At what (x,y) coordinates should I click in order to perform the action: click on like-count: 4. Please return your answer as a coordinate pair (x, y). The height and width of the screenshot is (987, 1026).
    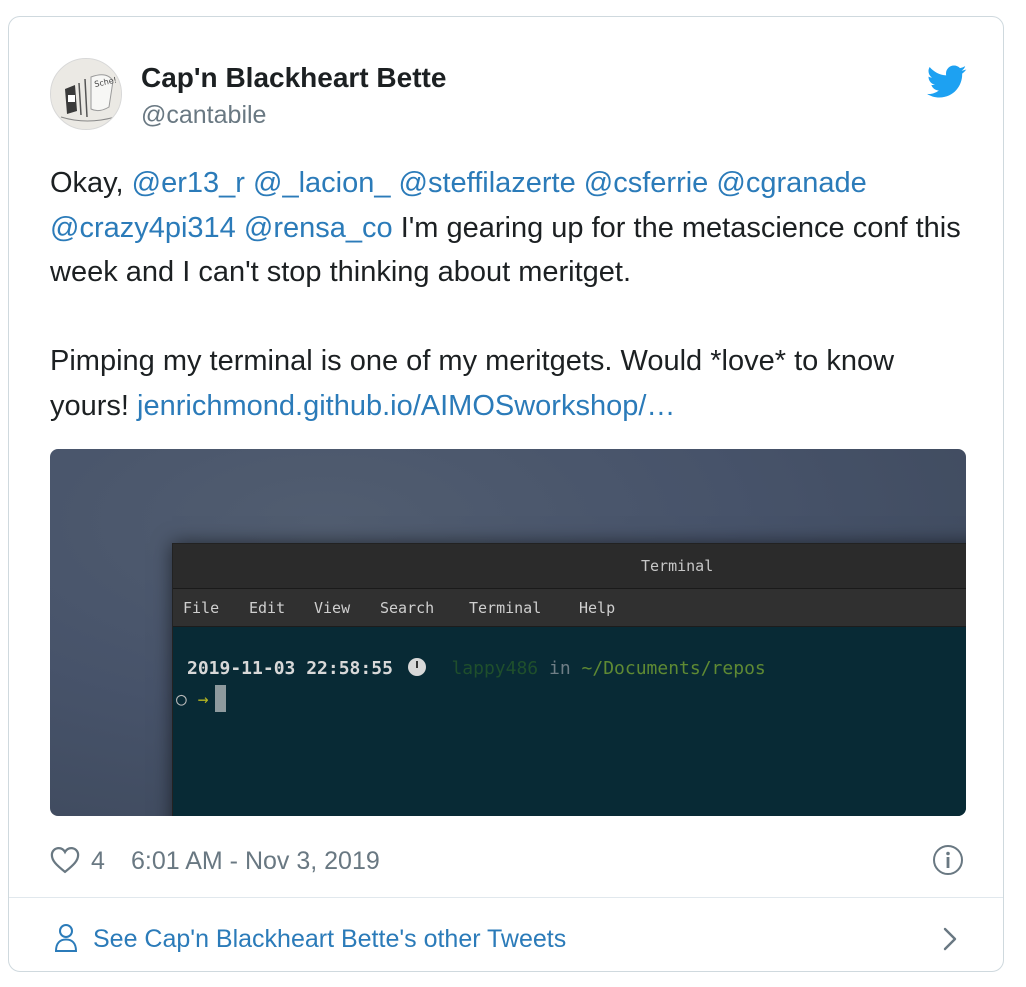
    Looking at the image, I should click on (98, 861).